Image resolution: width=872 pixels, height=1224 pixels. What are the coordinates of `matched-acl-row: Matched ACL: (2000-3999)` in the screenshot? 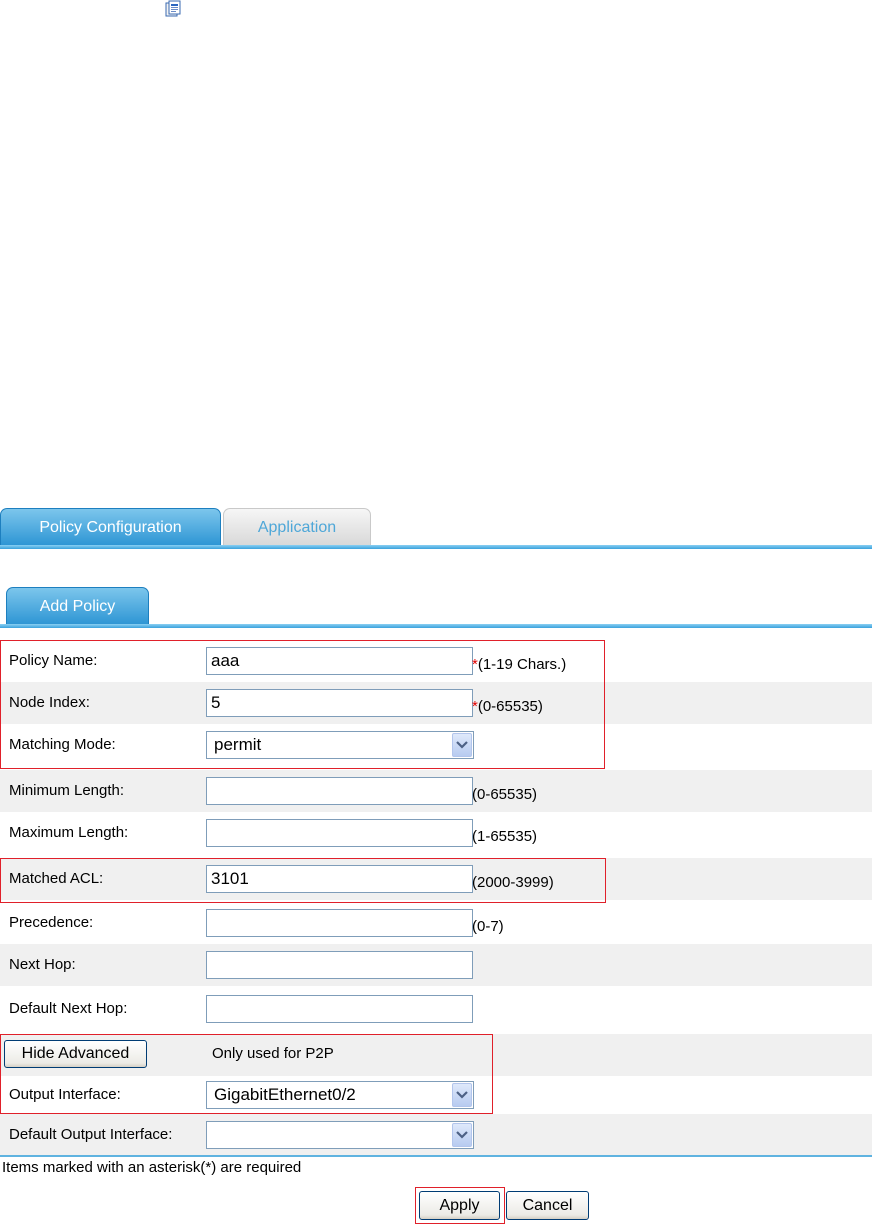 It's located at (436, 879).